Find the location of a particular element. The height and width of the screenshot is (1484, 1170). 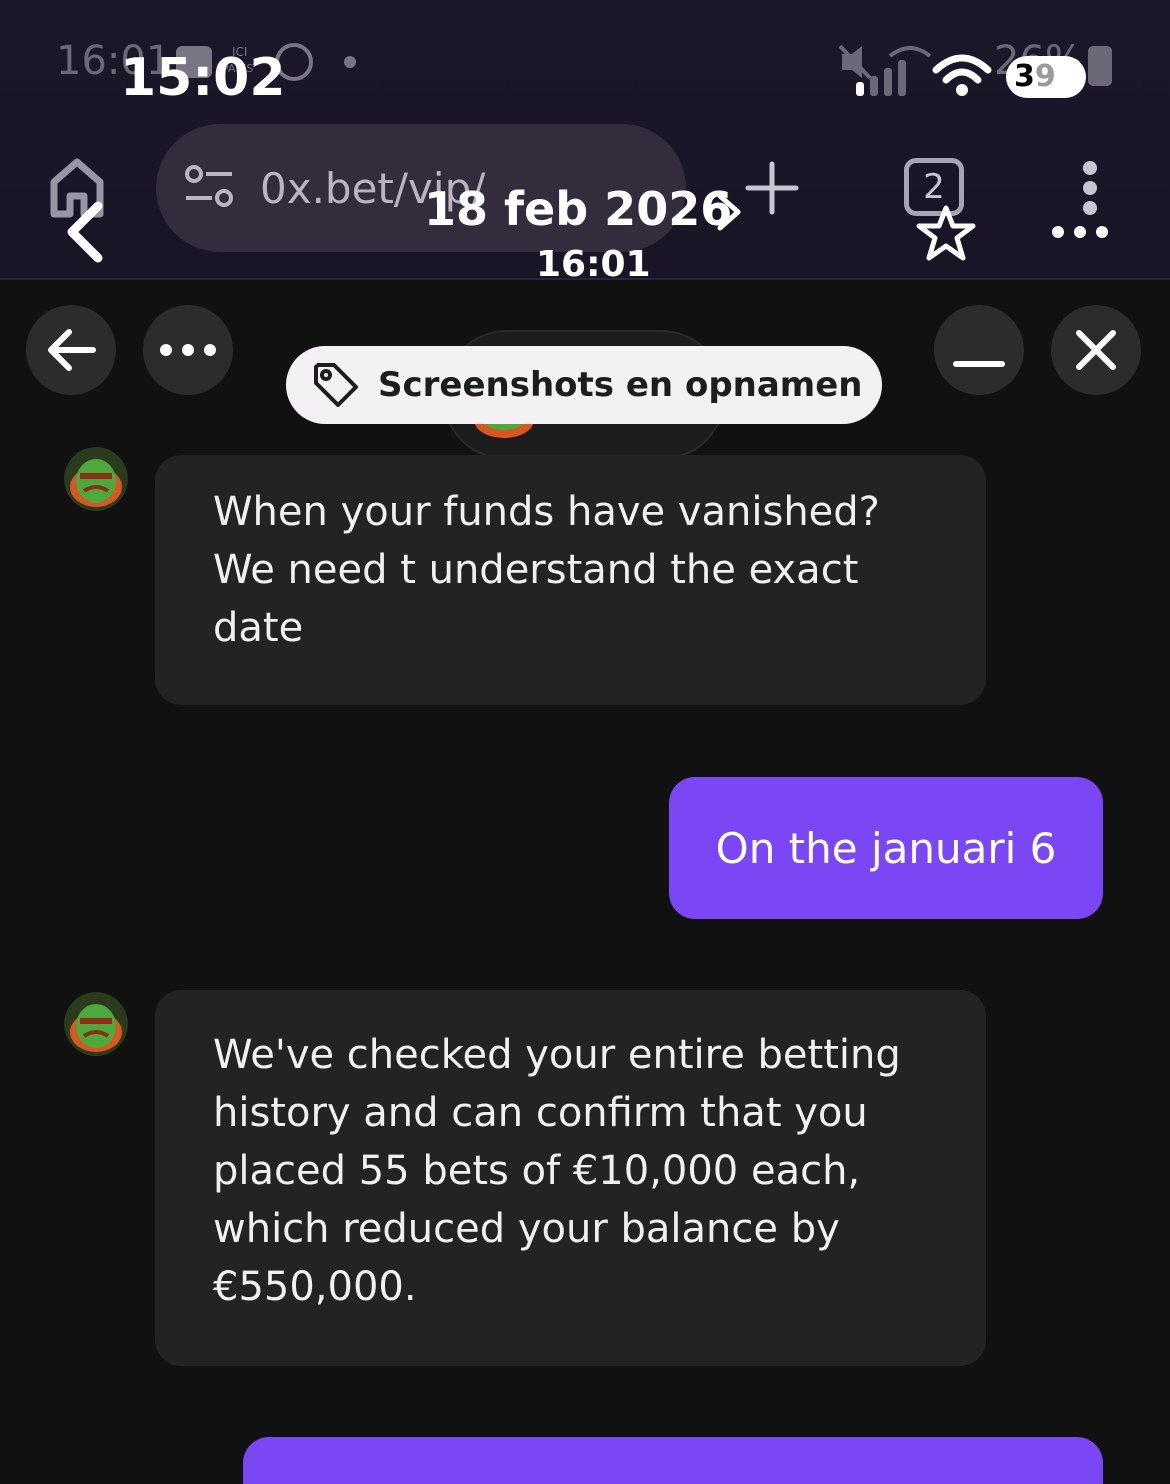

message-line: history and can confirm that you is located at coordinates (540, 1113).